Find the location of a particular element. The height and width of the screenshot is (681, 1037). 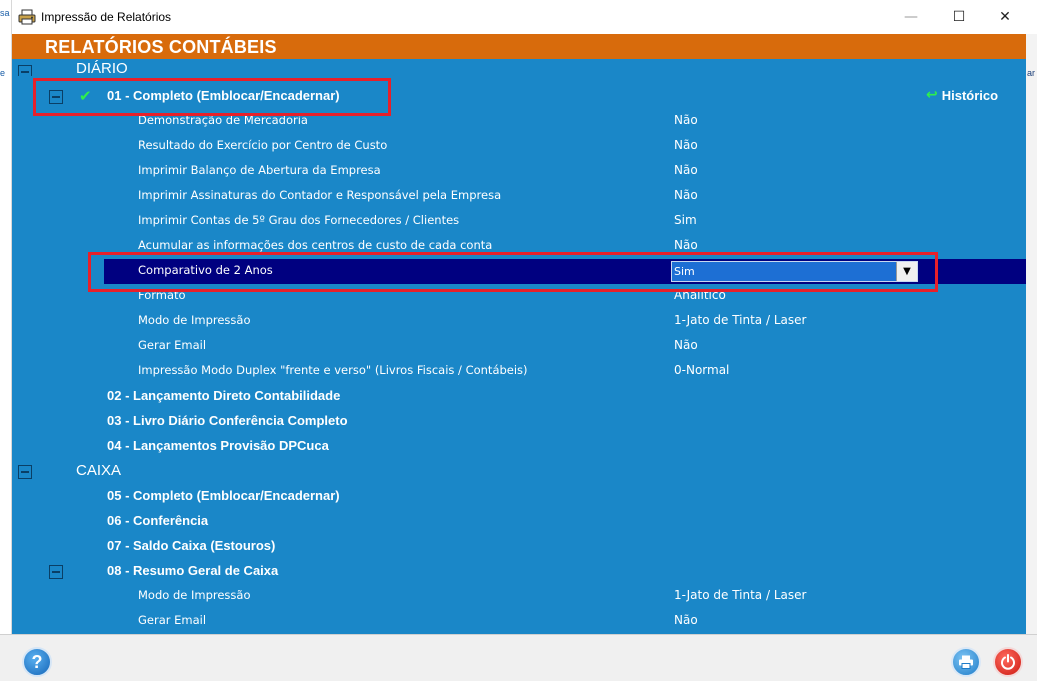

option-label: Imprimir Balanço de Abertura da Empresa is located at coordinates (259, 170).